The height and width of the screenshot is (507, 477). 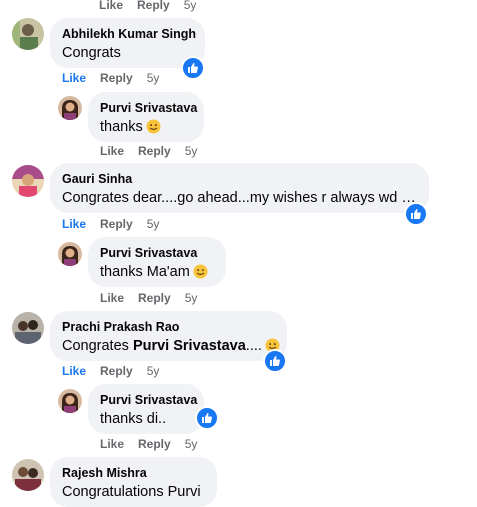 What do you see at coordinates (239, 179) in the screenshot?
I see `comment-author: Gauri Sinha` at bounding box center [239, 179].